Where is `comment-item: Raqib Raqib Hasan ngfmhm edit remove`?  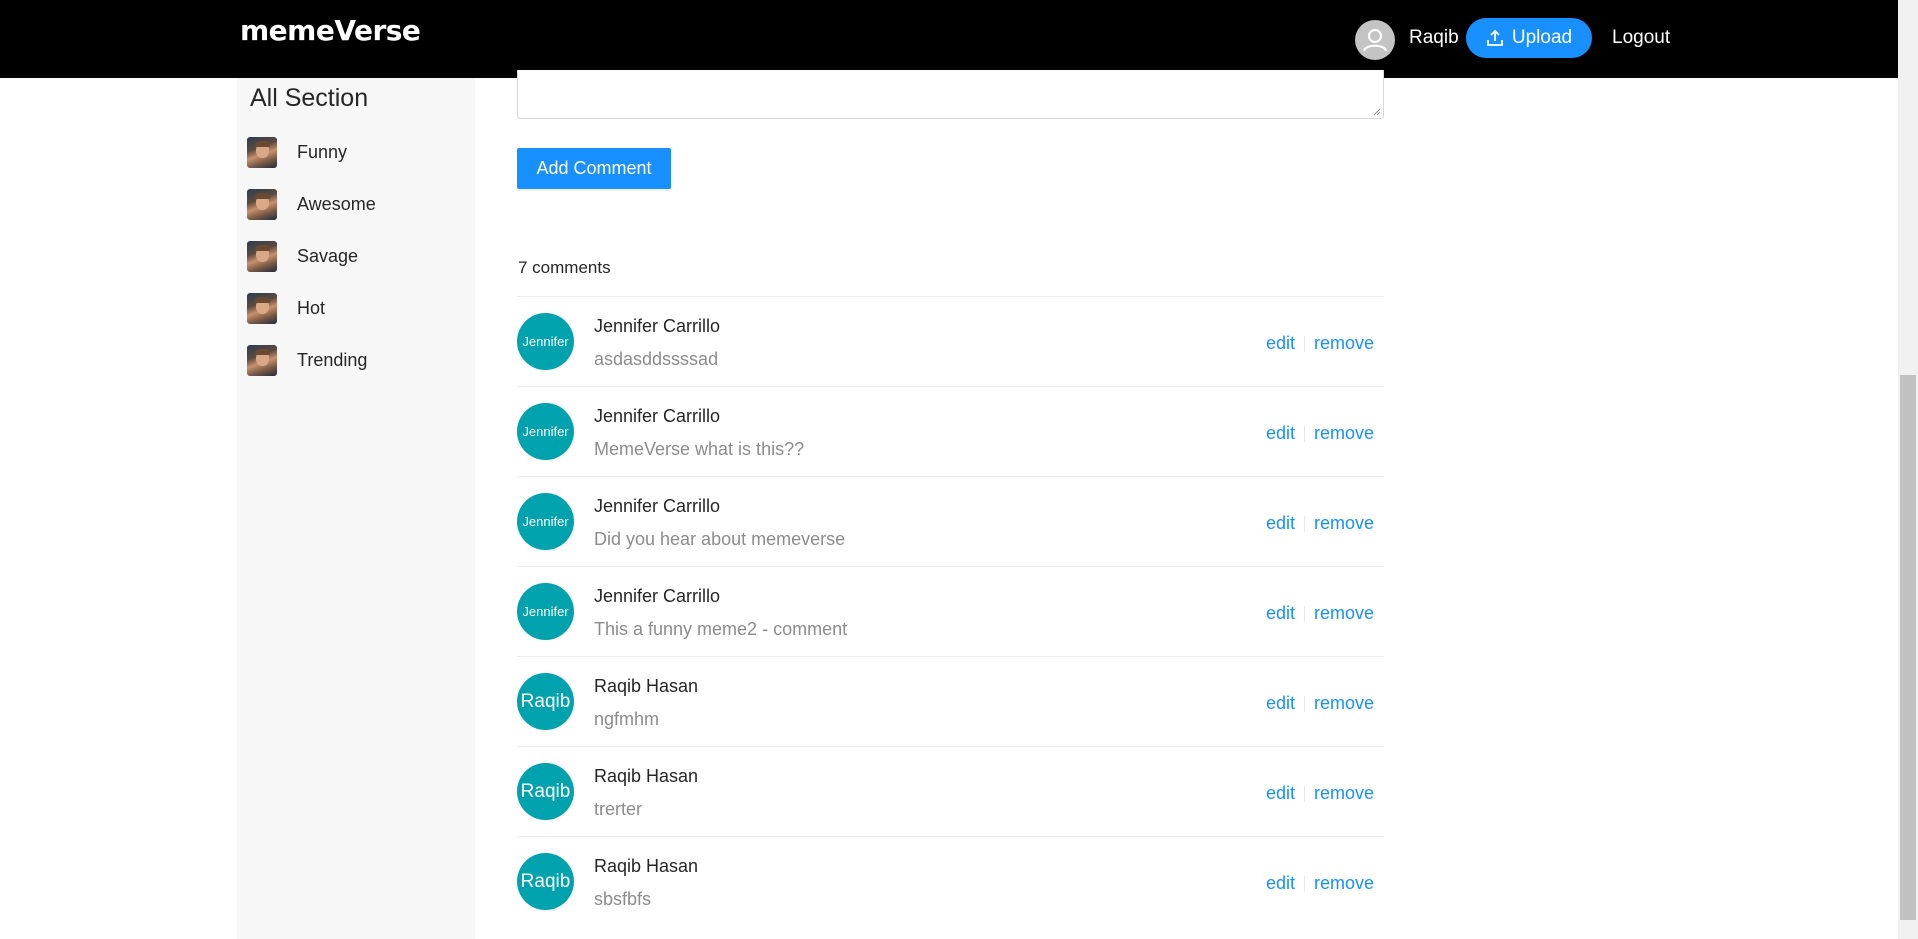
comment-item: Raqib Raqib Hasan ngfmhm edit remove is located at coordinates (950, 701).